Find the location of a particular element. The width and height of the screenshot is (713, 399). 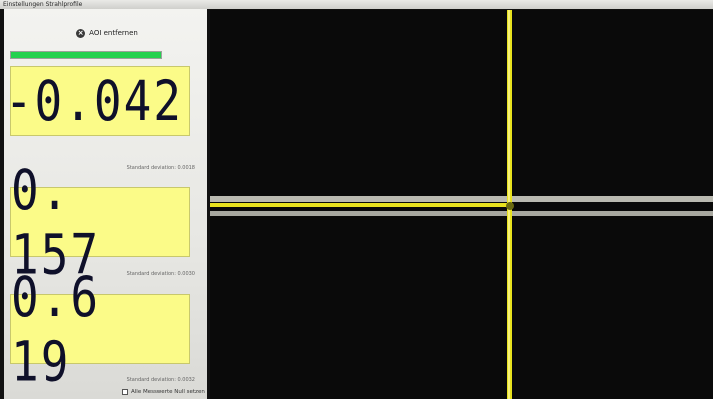

readout-z: 0.6 19 is located at coordinates (100, 329).